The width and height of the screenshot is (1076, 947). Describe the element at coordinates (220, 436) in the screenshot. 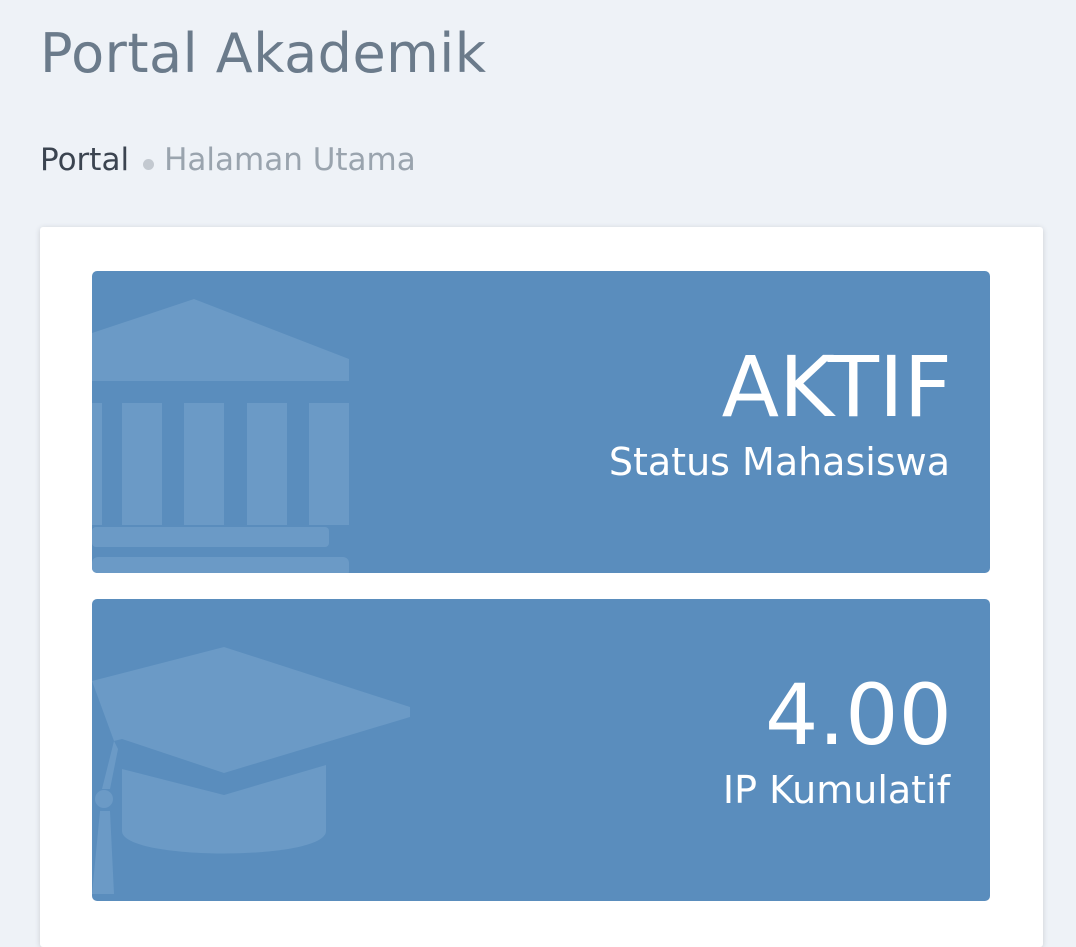

I see `university-building-icon` at that location.